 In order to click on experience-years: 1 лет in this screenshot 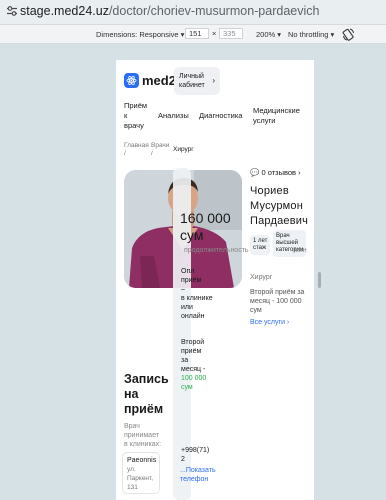, I will do `click(260, 241)`.